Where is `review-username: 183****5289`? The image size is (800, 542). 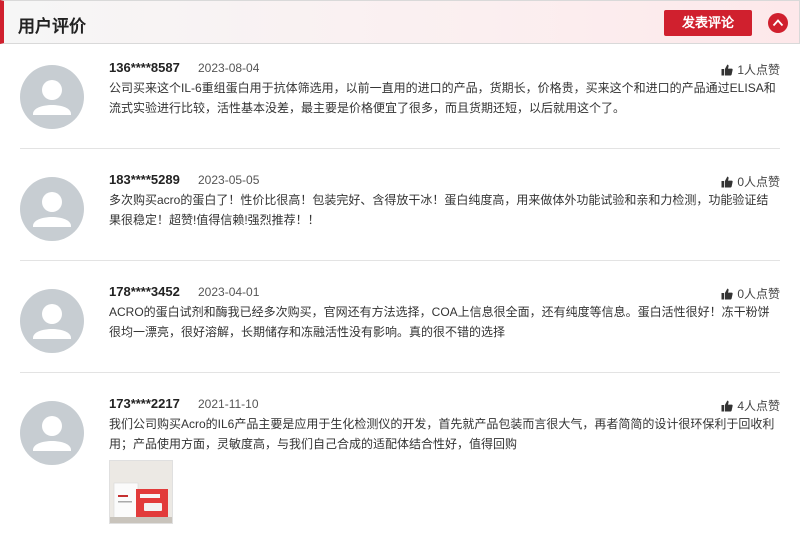
review-username: 183****5289 is located at coordinates (144, 179).